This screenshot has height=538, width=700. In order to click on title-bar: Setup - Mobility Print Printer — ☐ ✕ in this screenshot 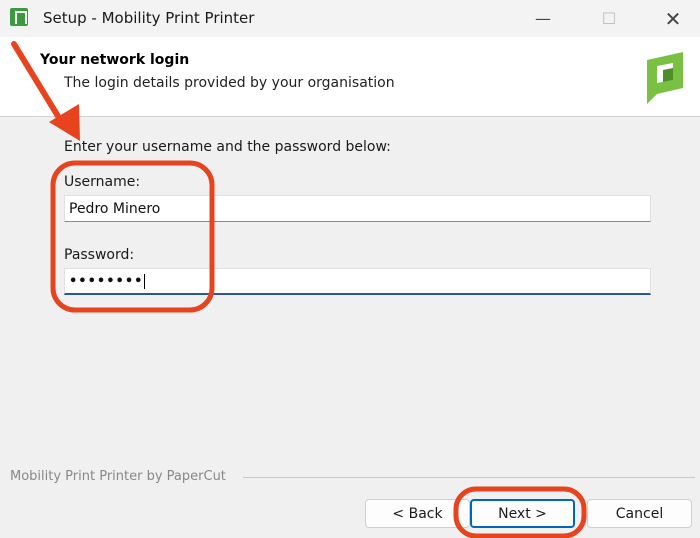, I will do `click(350, 18)`.